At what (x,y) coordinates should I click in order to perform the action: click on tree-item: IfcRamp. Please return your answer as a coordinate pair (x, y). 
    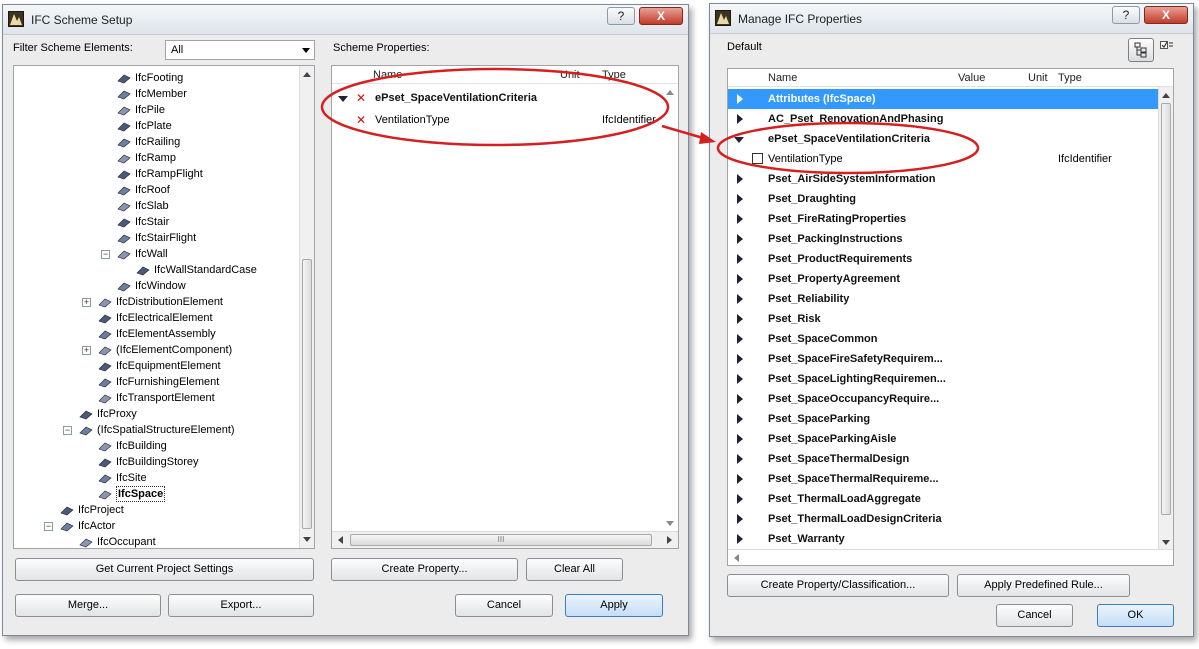
    Looking at the image, I should click on (154, 158).